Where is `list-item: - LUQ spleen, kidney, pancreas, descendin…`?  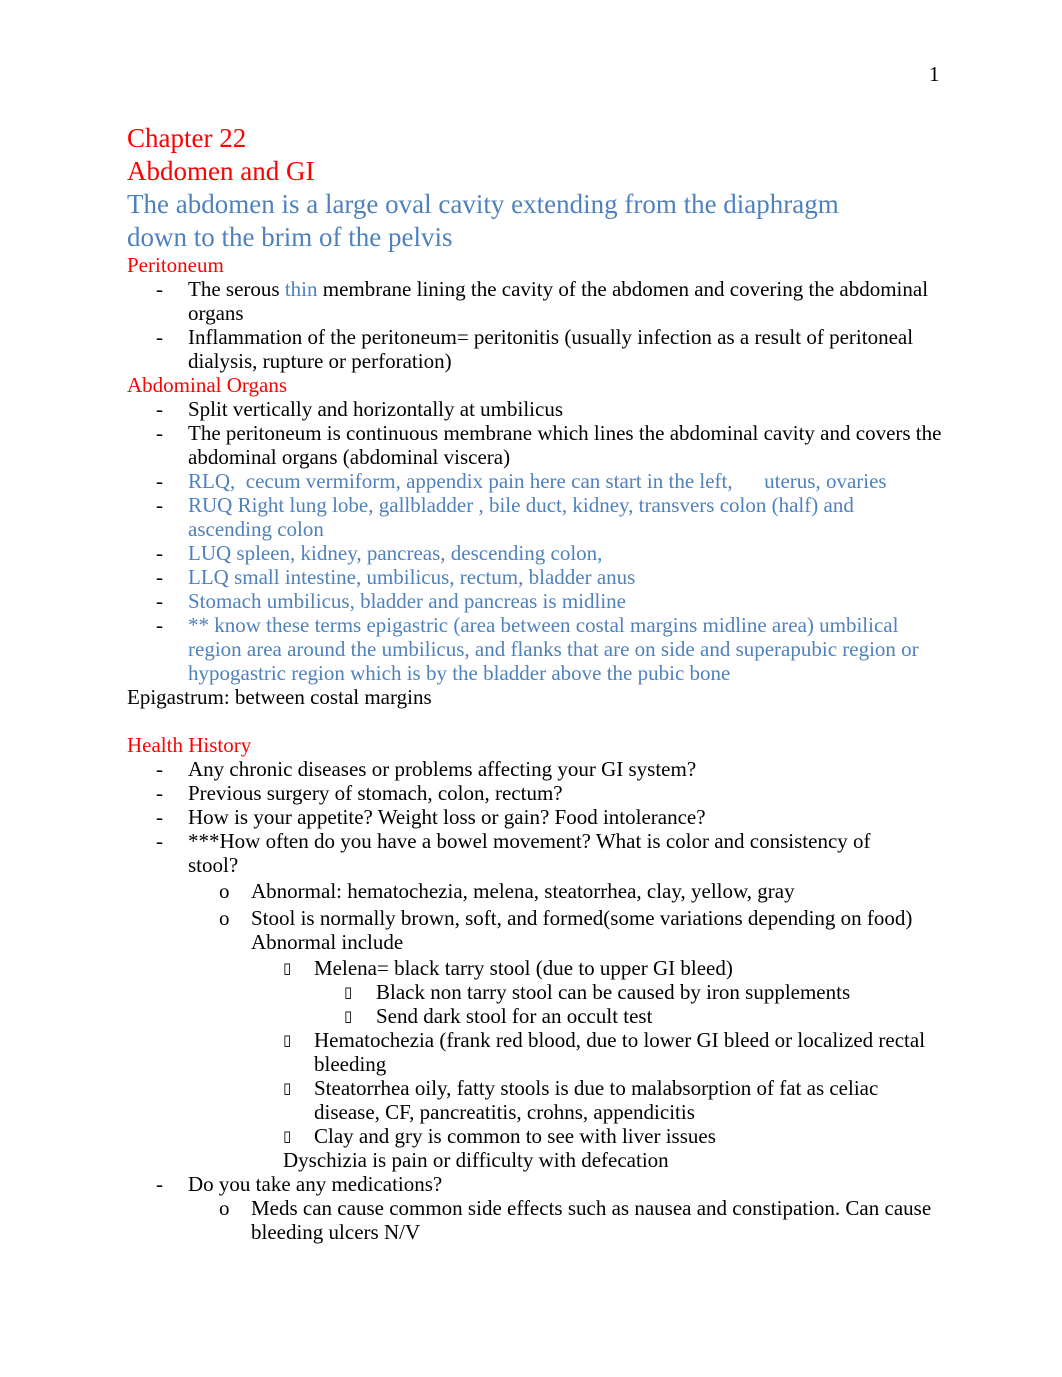
list-item: - LUQ spleen, kidney, pancreas, descendin… is located at coordinates (379, 553).